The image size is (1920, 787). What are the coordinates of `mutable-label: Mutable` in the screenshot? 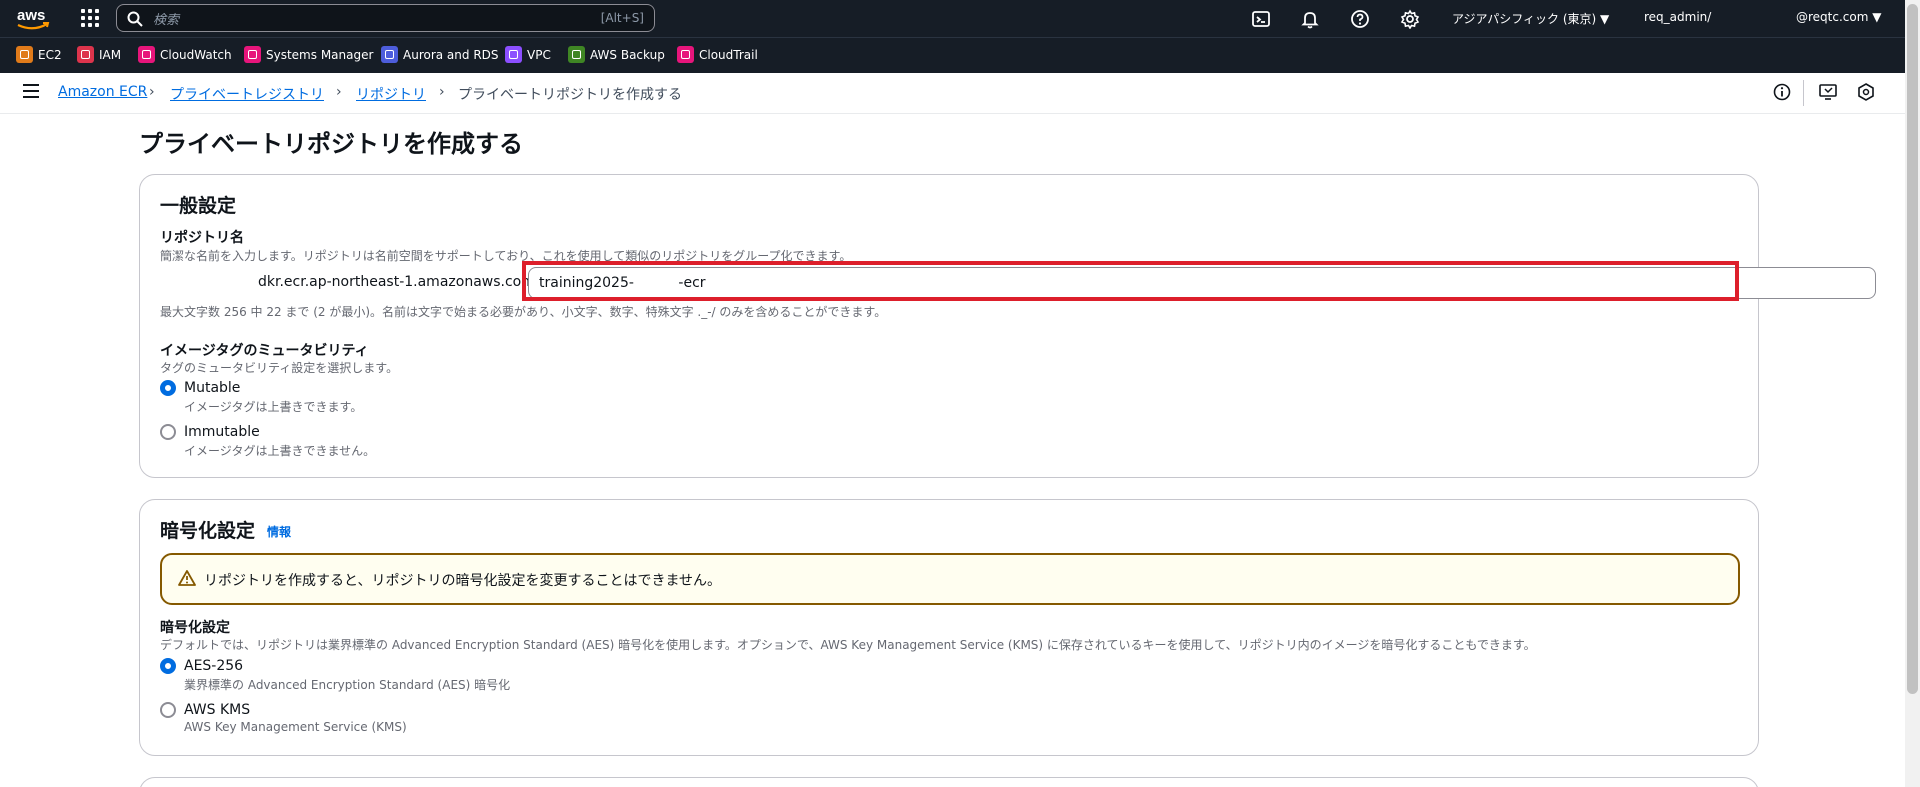 It's located at (212, 388).